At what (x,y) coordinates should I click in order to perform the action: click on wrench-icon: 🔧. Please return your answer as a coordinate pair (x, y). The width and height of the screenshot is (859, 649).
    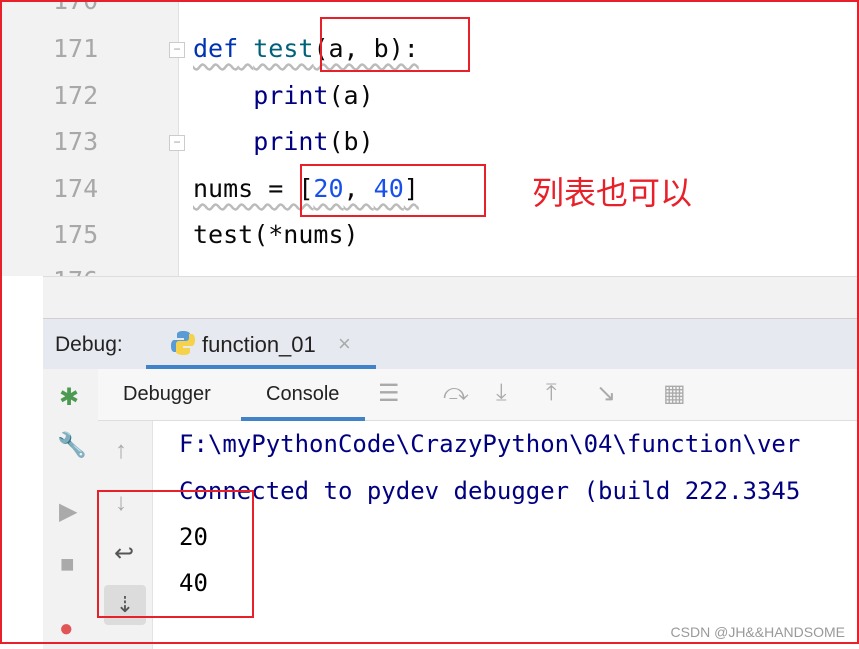
    Looking at the image, I should click on (72, 445).